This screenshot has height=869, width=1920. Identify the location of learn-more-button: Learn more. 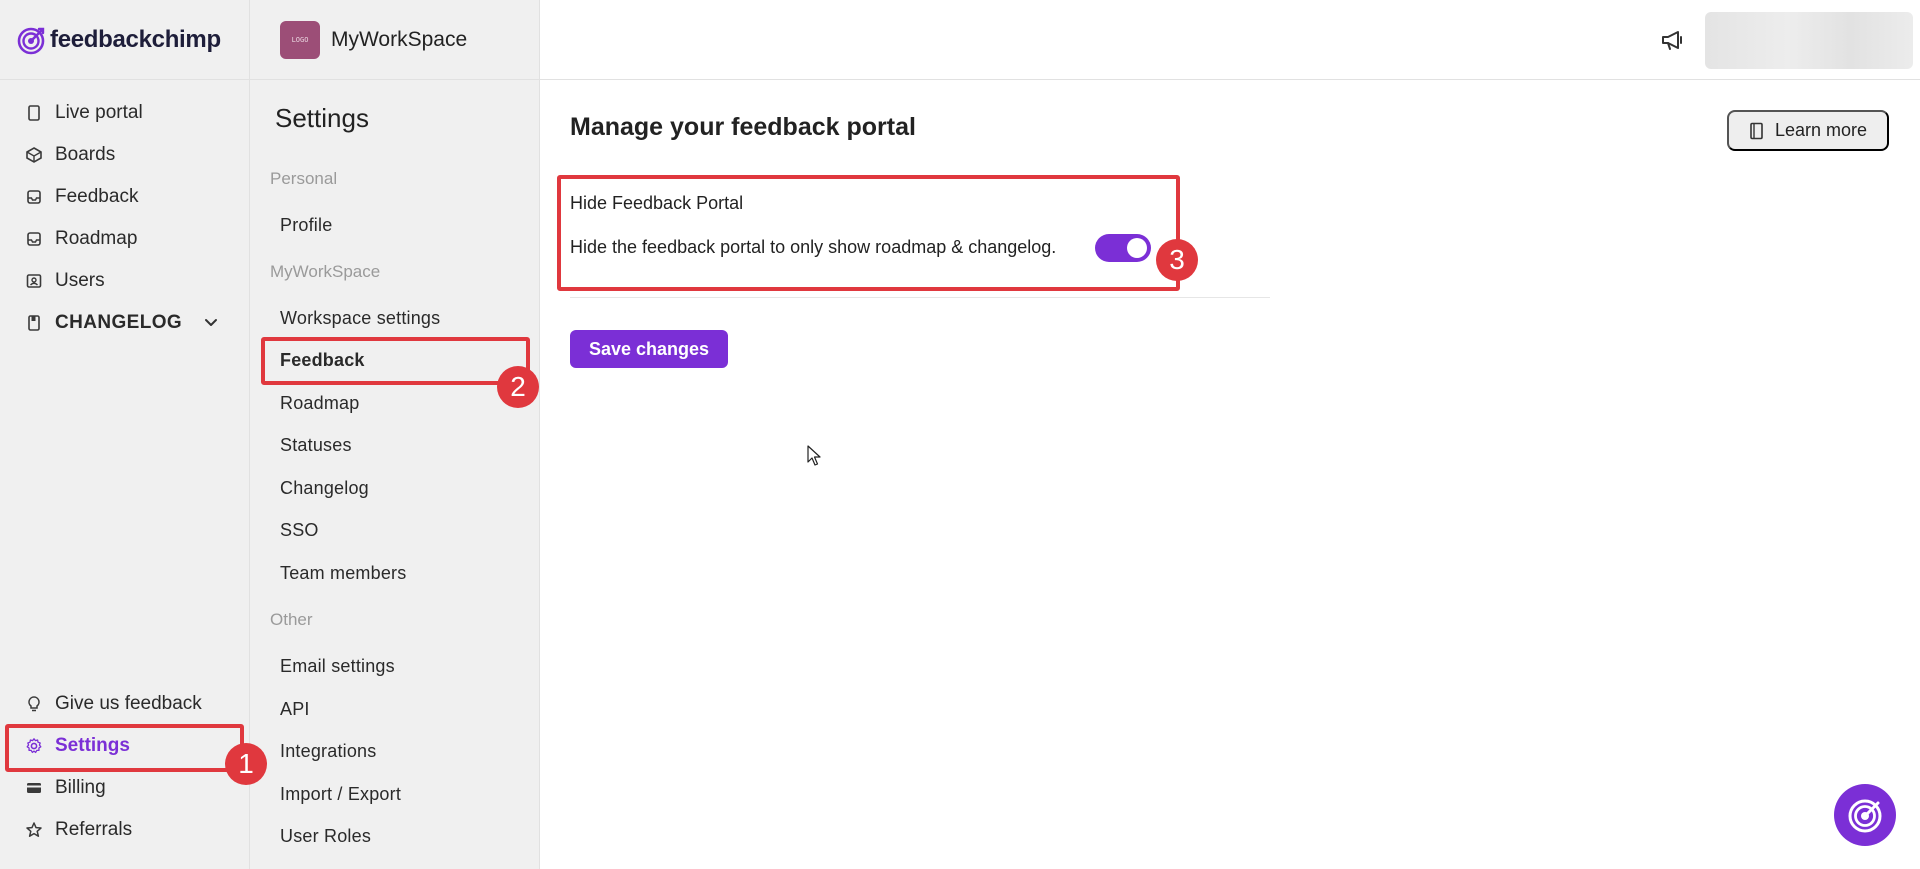
(1808, 130).